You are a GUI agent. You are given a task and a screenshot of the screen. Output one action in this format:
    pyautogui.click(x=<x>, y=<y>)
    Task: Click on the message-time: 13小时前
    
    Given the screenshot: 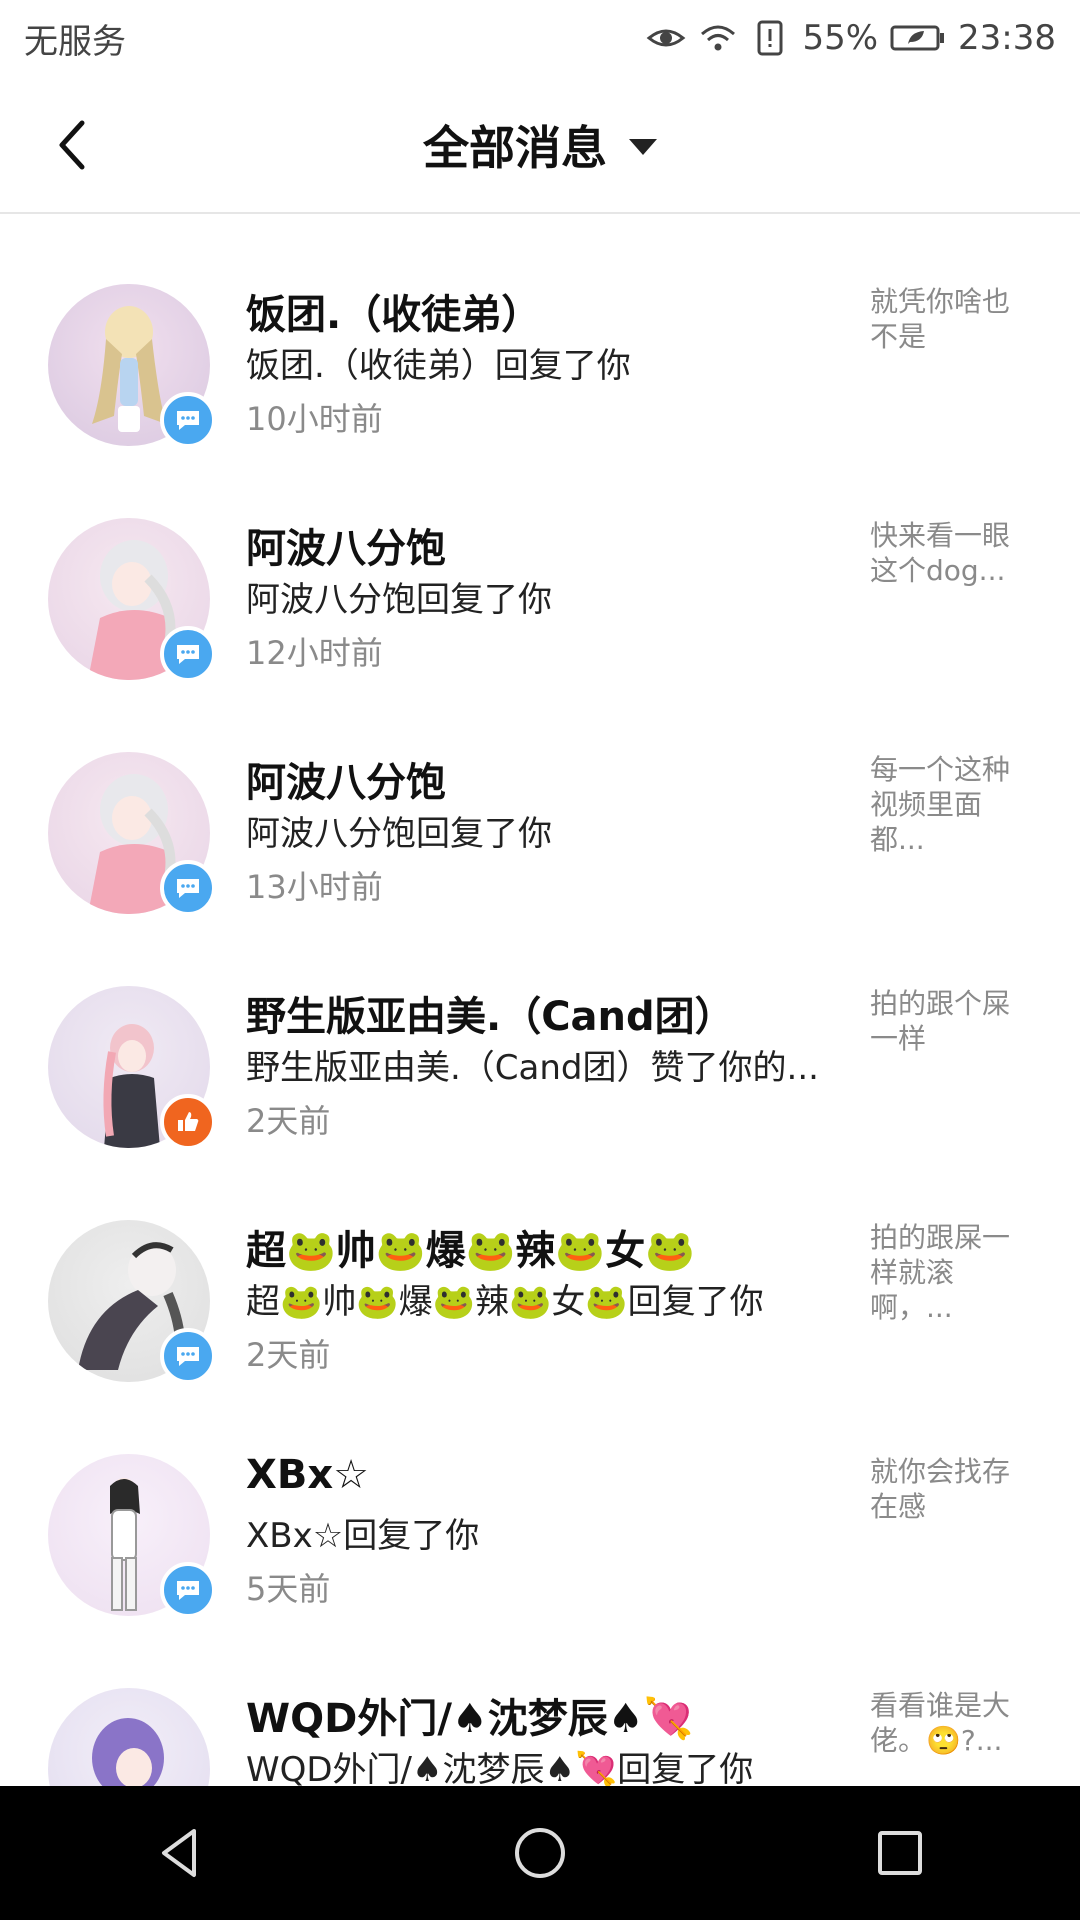 What is the action you would take?
    pyautogui.click(x=314, y=887)
    